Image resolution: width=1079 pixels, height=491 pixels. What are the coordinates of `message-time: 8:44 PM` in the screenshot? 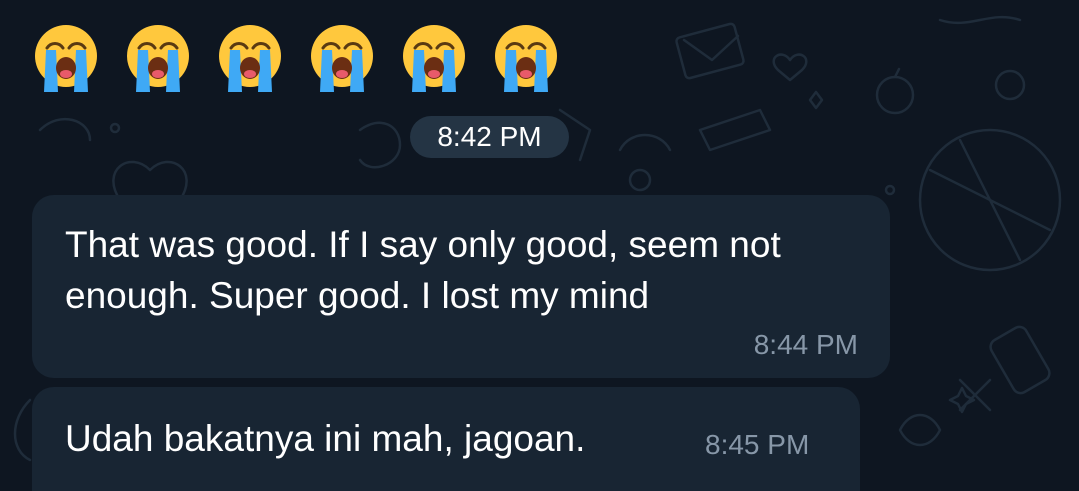 It's located at (805, 344).